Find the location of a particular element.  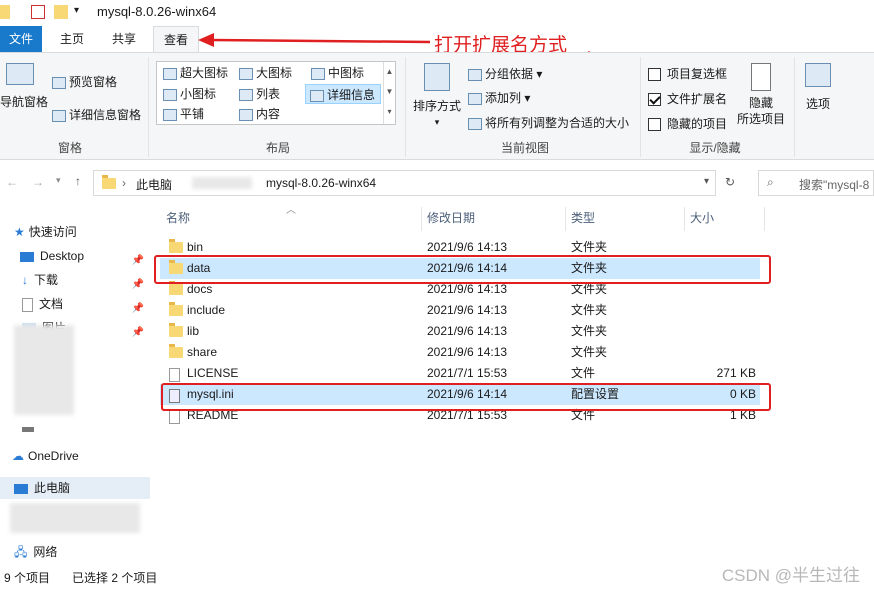

fit-columns-button: 将所有列调整为合适的大小 is located at coordinates (548, 122).